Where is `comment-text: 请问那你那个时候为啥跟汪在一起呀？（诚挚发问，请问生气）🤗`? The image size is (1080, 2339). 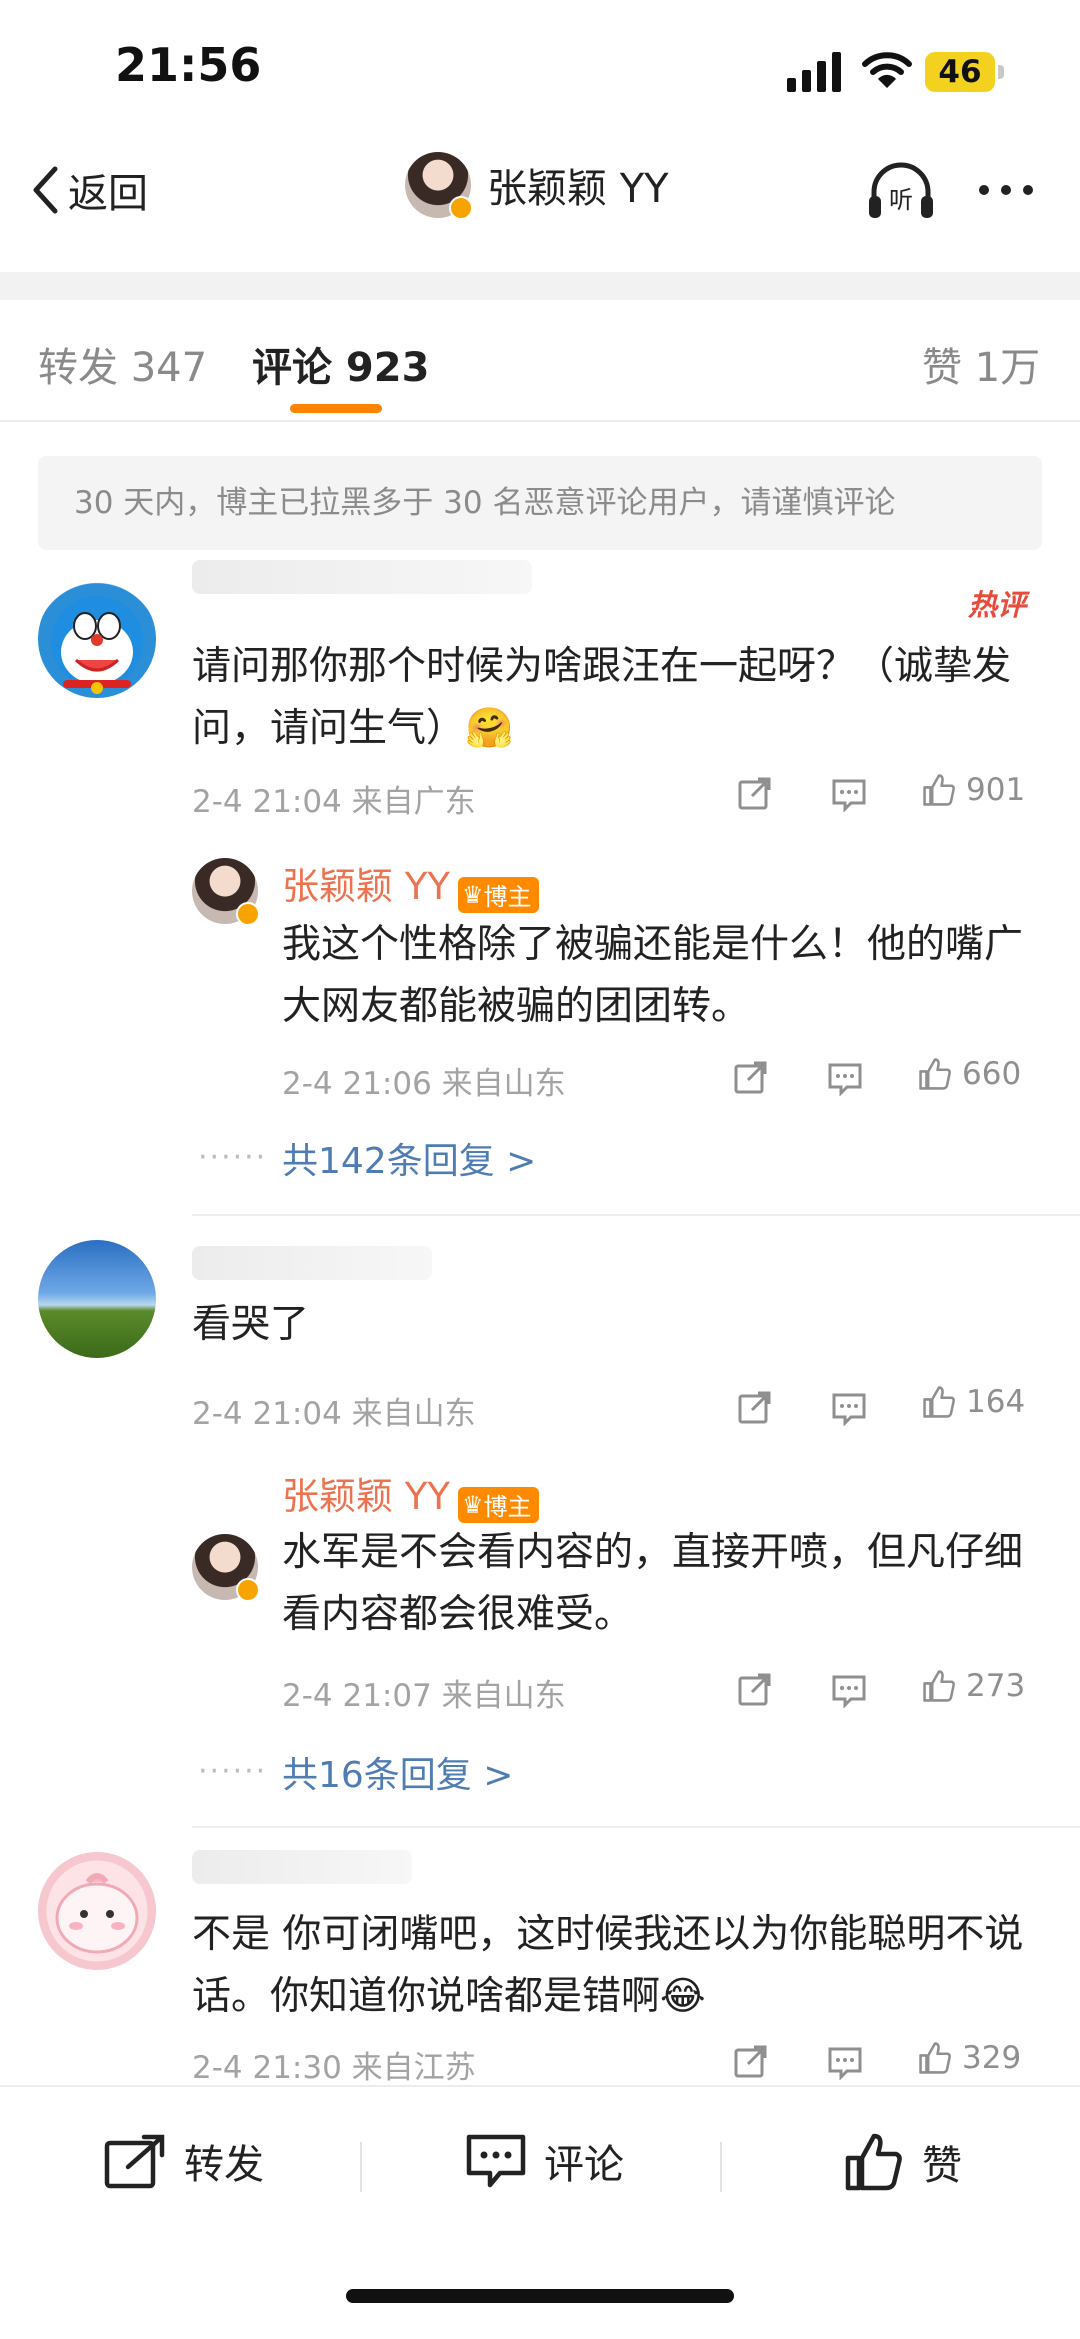
comment-text: 请问那你那个时候为啥跟汪在一起呀？（诚挚发问，请问生气）🤗 is located at coordinates (612, 698).